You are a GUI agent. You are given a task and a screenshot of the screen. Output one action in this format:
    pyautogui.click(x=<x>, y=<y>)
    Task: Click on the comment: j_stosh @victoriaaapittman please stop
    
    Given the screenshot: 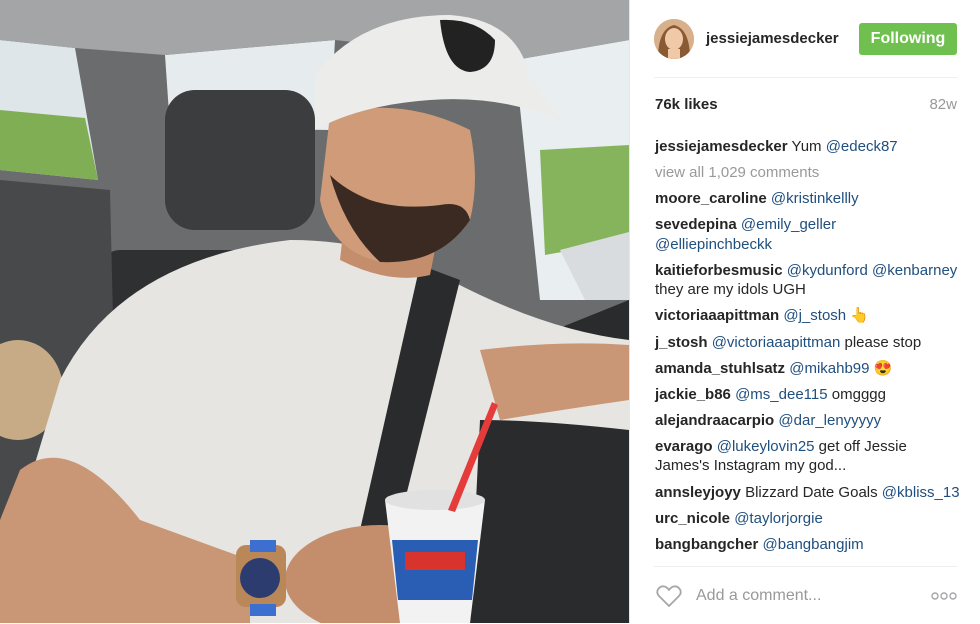 What is the action you would take?
    pyautogui.click(x=809, y=343)
    